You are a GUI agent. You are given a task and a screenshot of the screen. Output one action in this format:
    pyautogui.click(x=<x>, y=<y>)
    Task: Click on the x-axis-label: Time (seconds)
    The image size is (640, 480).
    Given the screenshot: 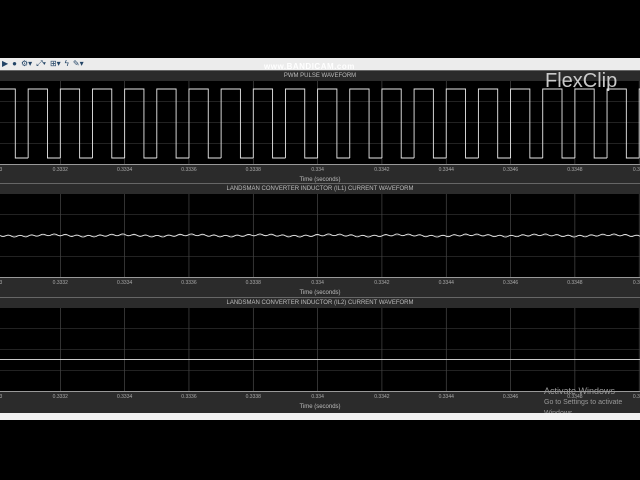 What is the action you would take?
    pyautogui.click(x=320, y=293)
    